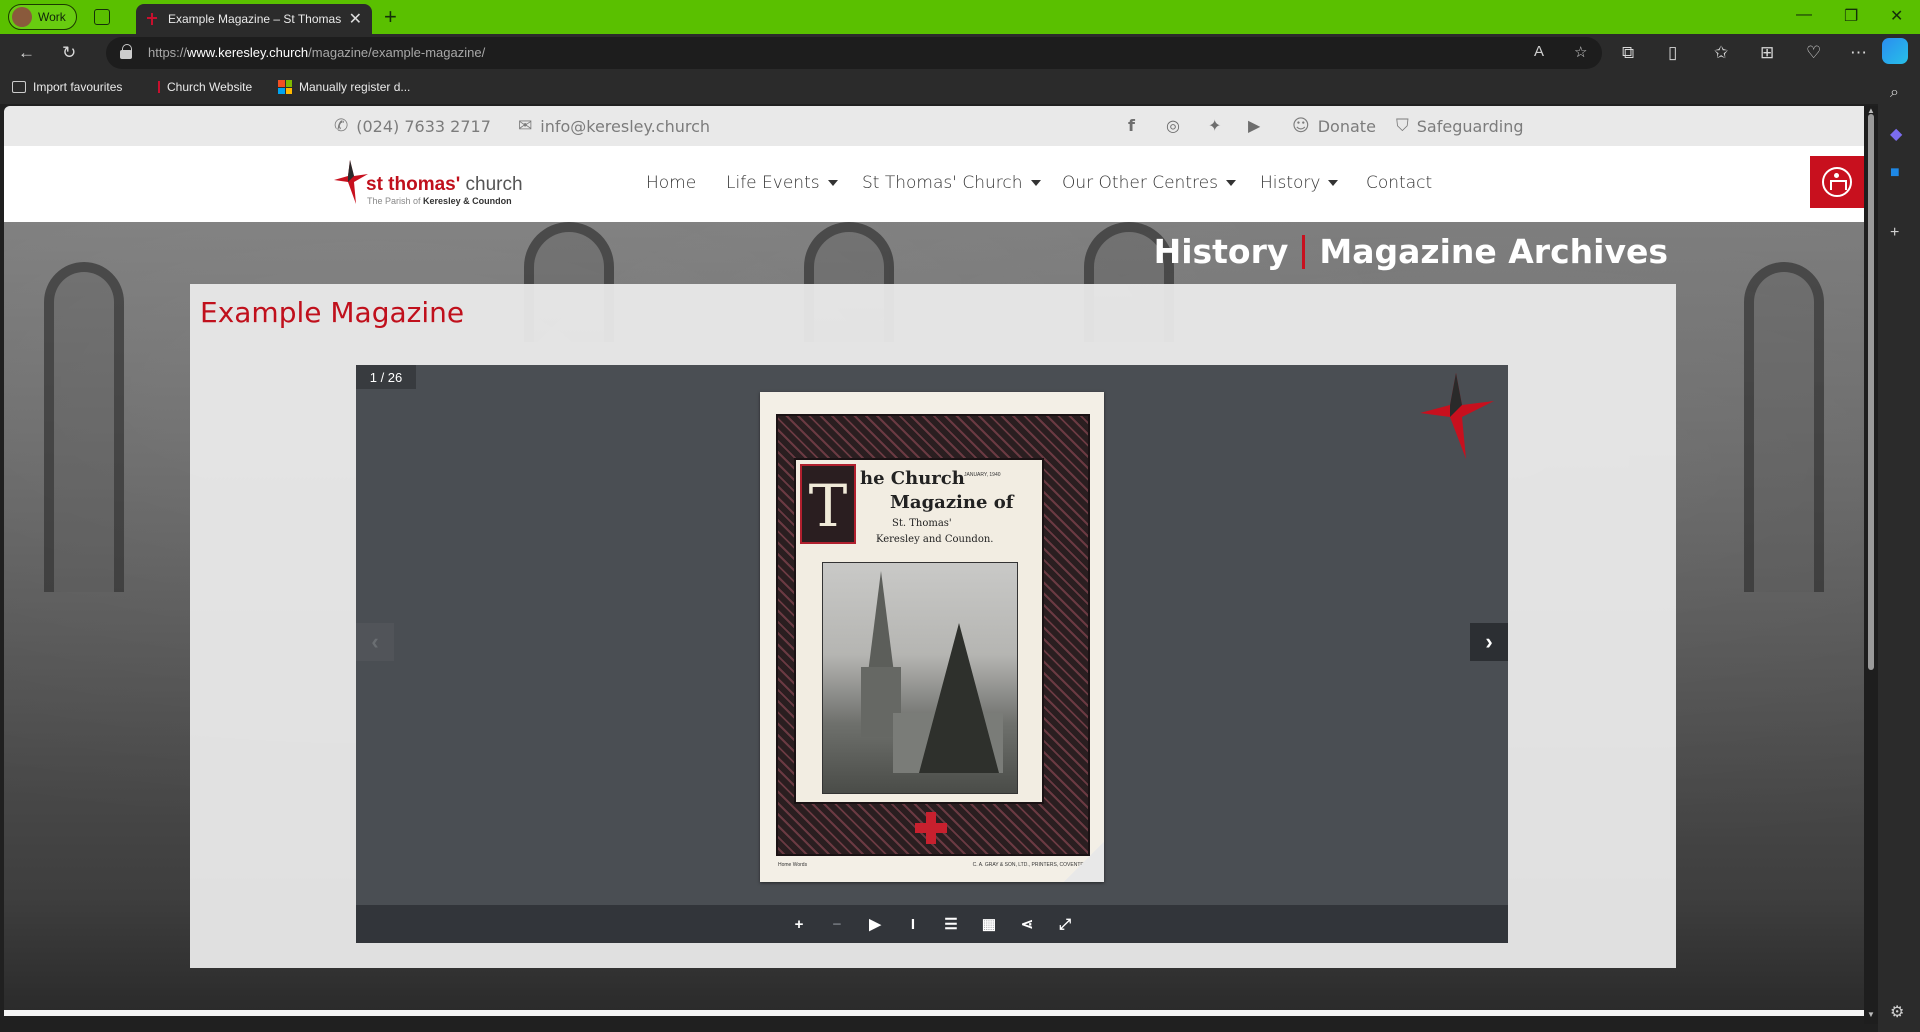 The height and width of the screenshot is (1032, 1920). I want to click on breadcrumb-magazine-archives: Magazine Archives, so click(1493, 251).